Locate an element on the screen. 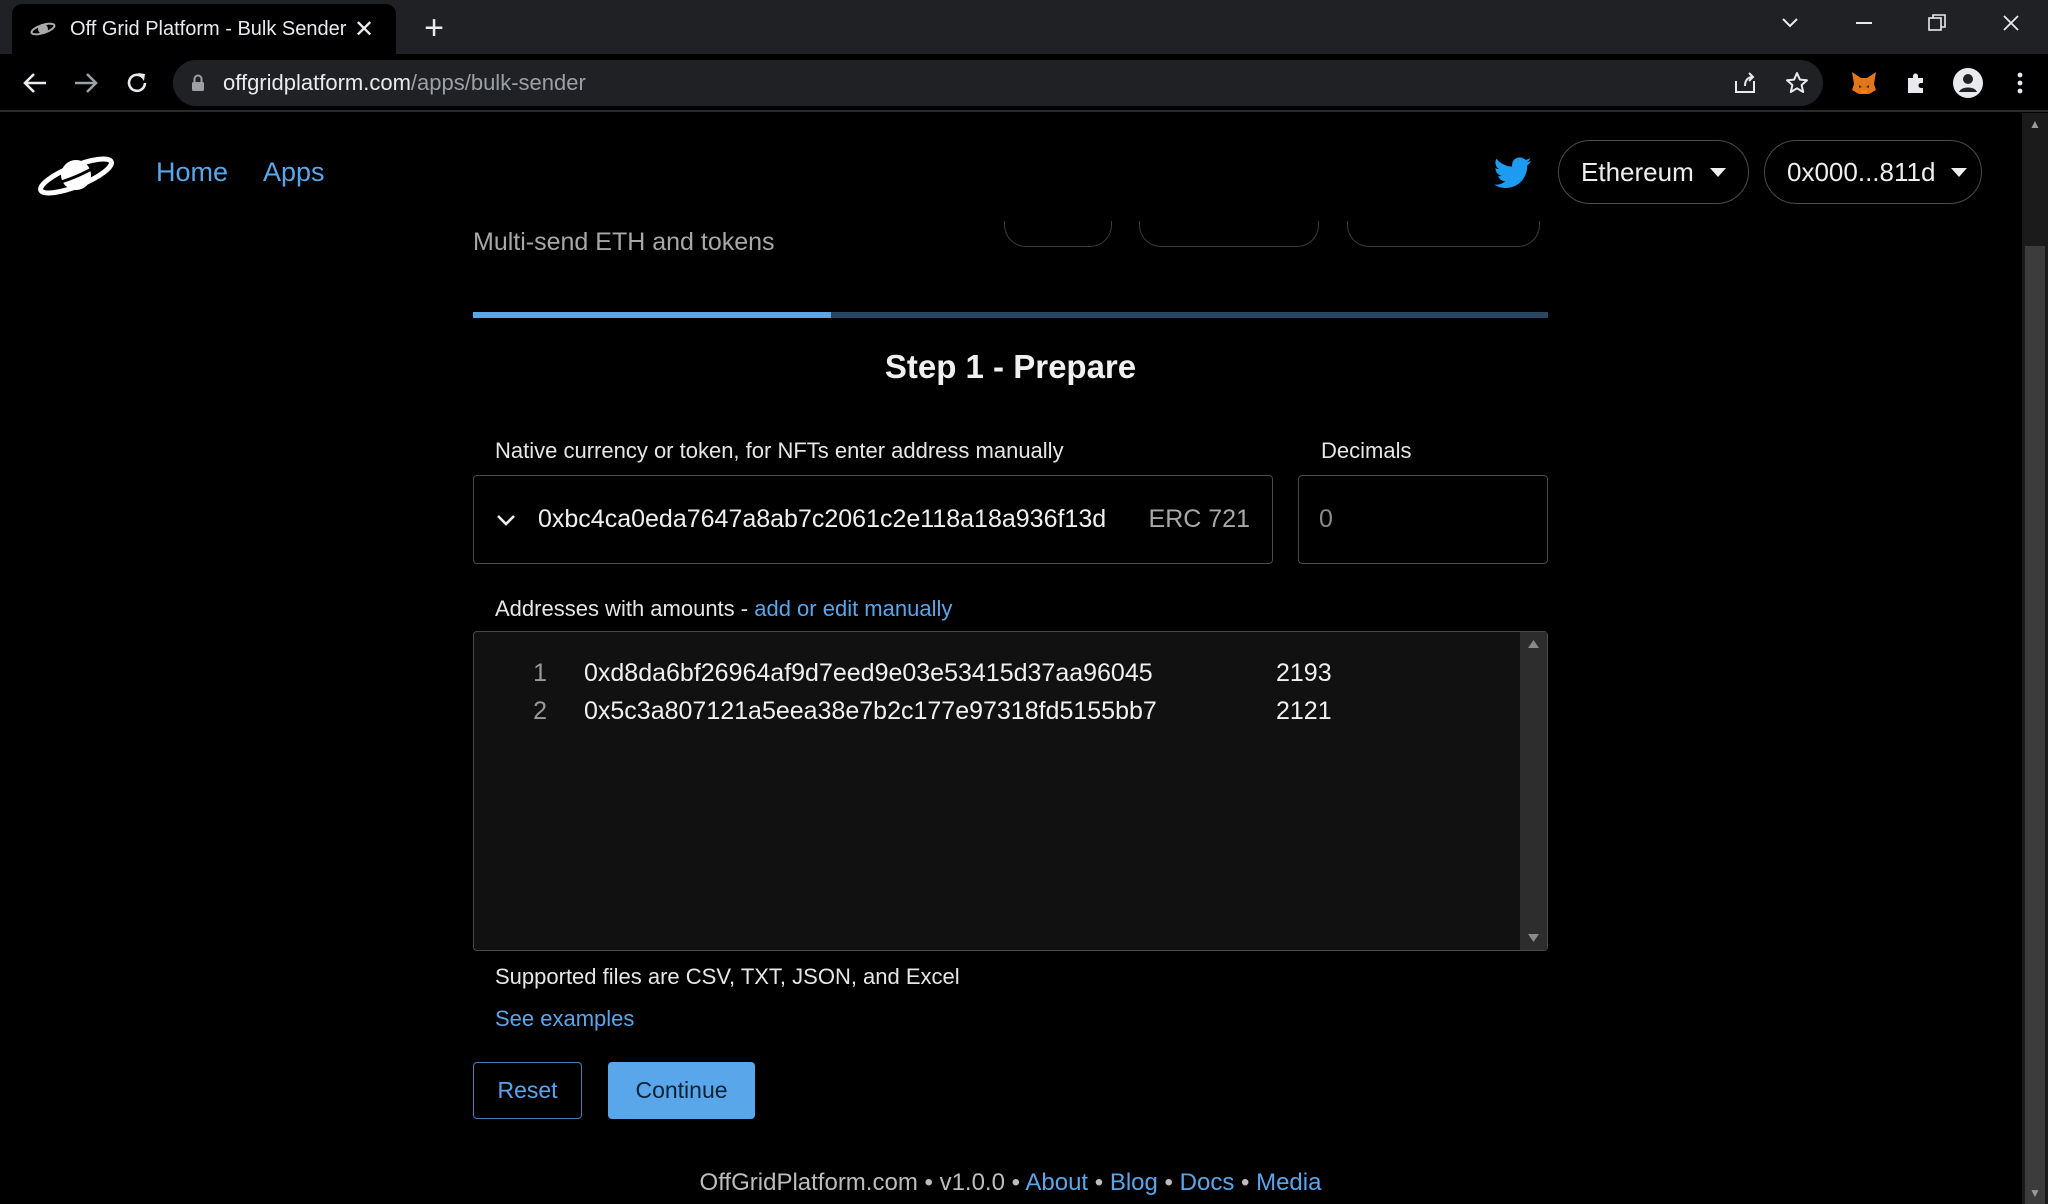  recipient-amount: 2121 is located at coordinates (1304, 710).